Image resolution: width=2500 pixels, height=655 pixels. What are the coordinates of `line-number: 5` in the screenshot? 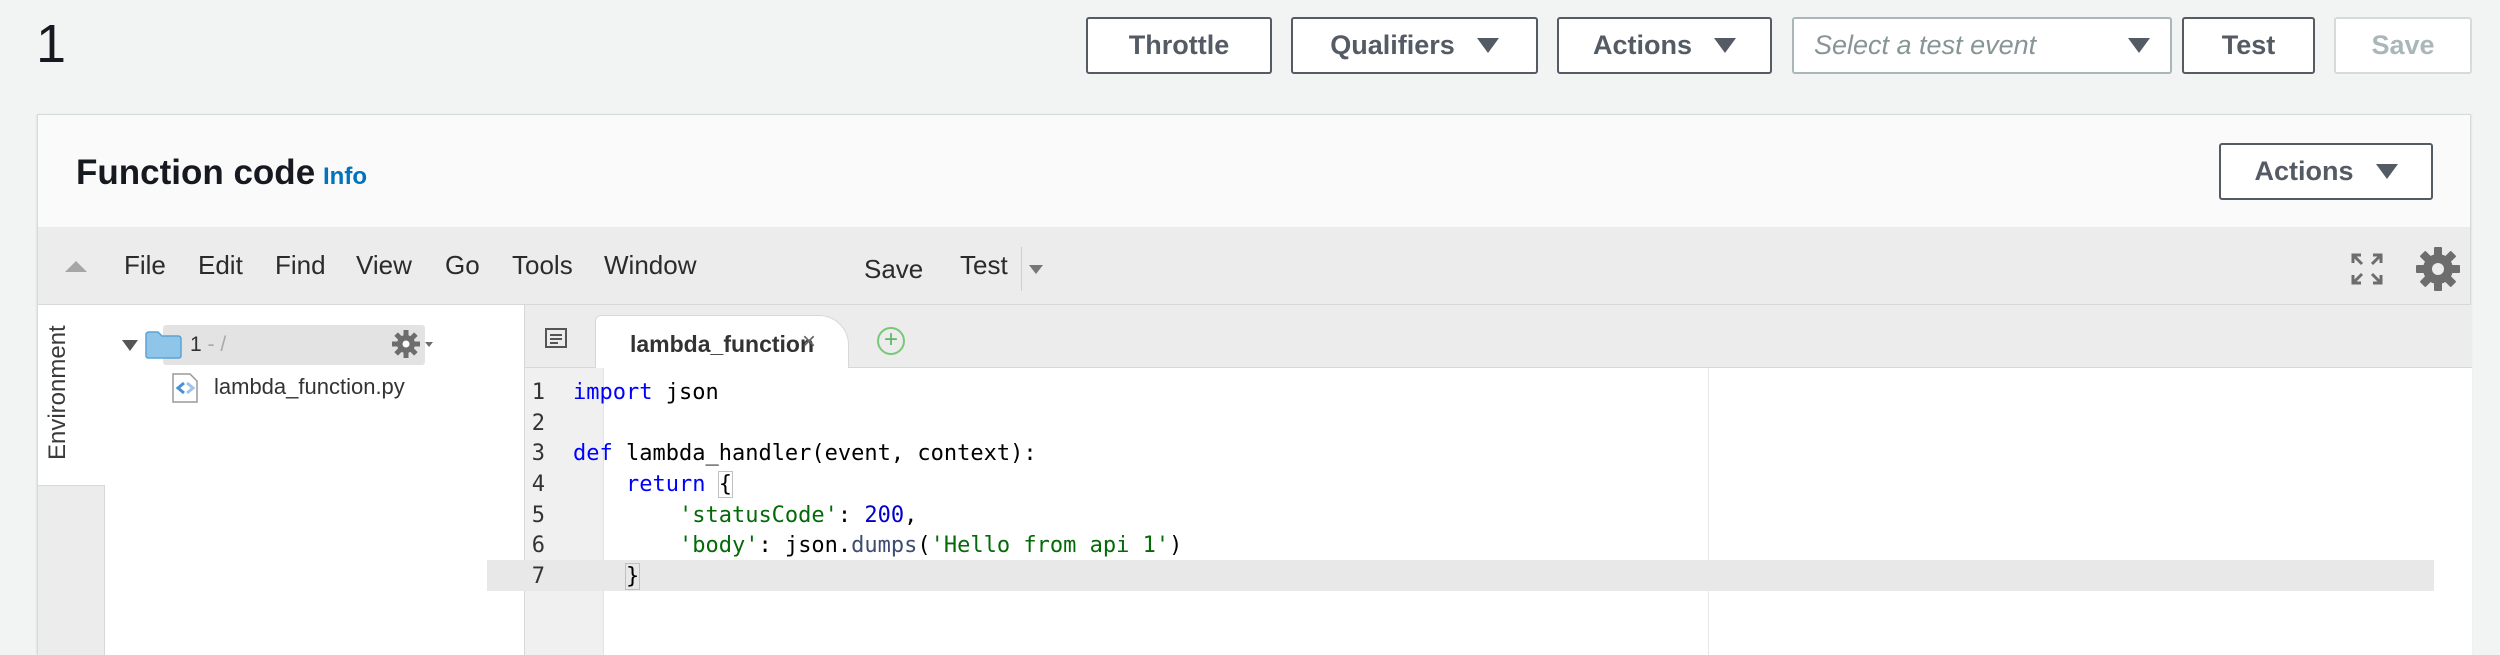 It's located at (538, 515).